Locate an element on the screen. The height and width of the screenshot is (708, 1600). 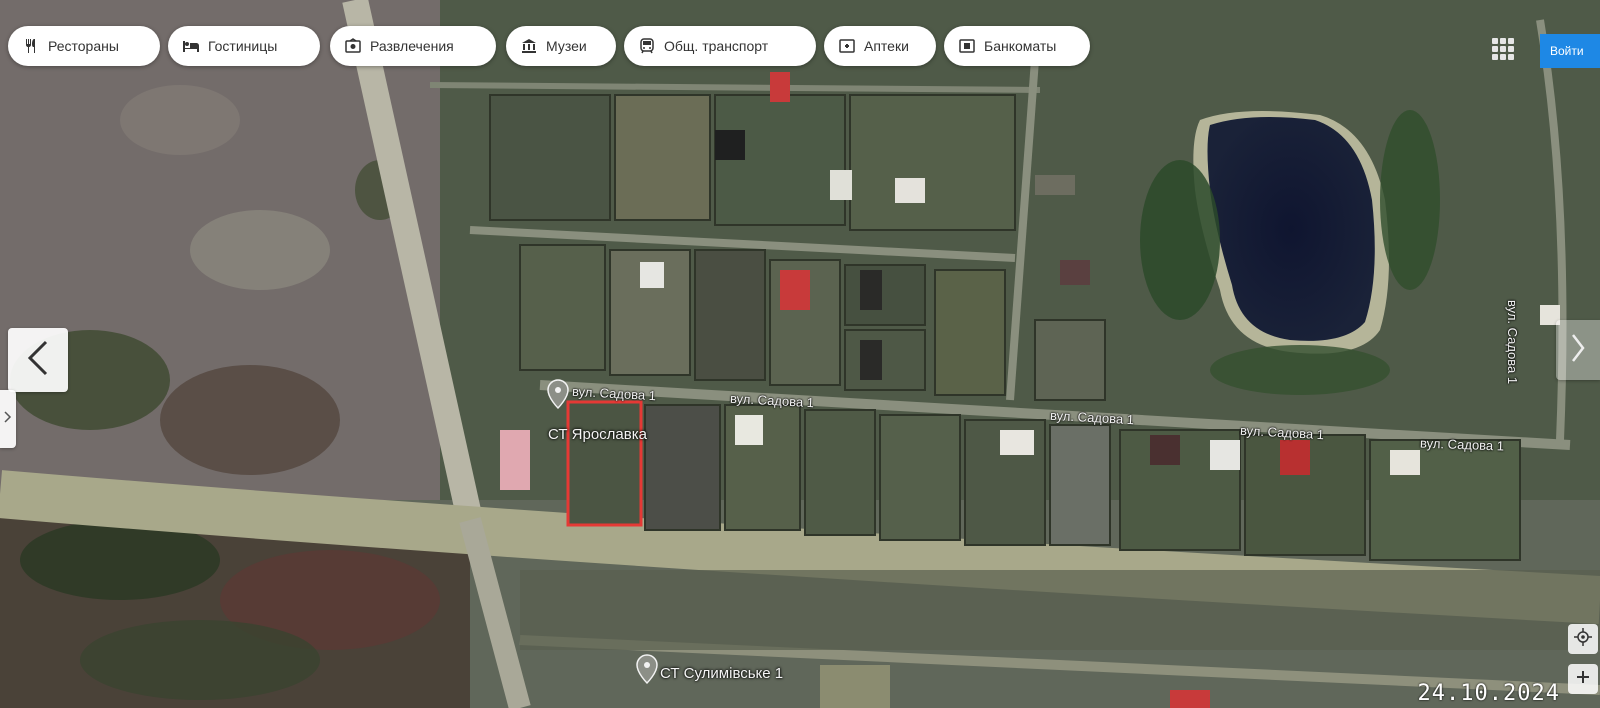
chip-label: Рестораны is located at coordinates (83, 46).